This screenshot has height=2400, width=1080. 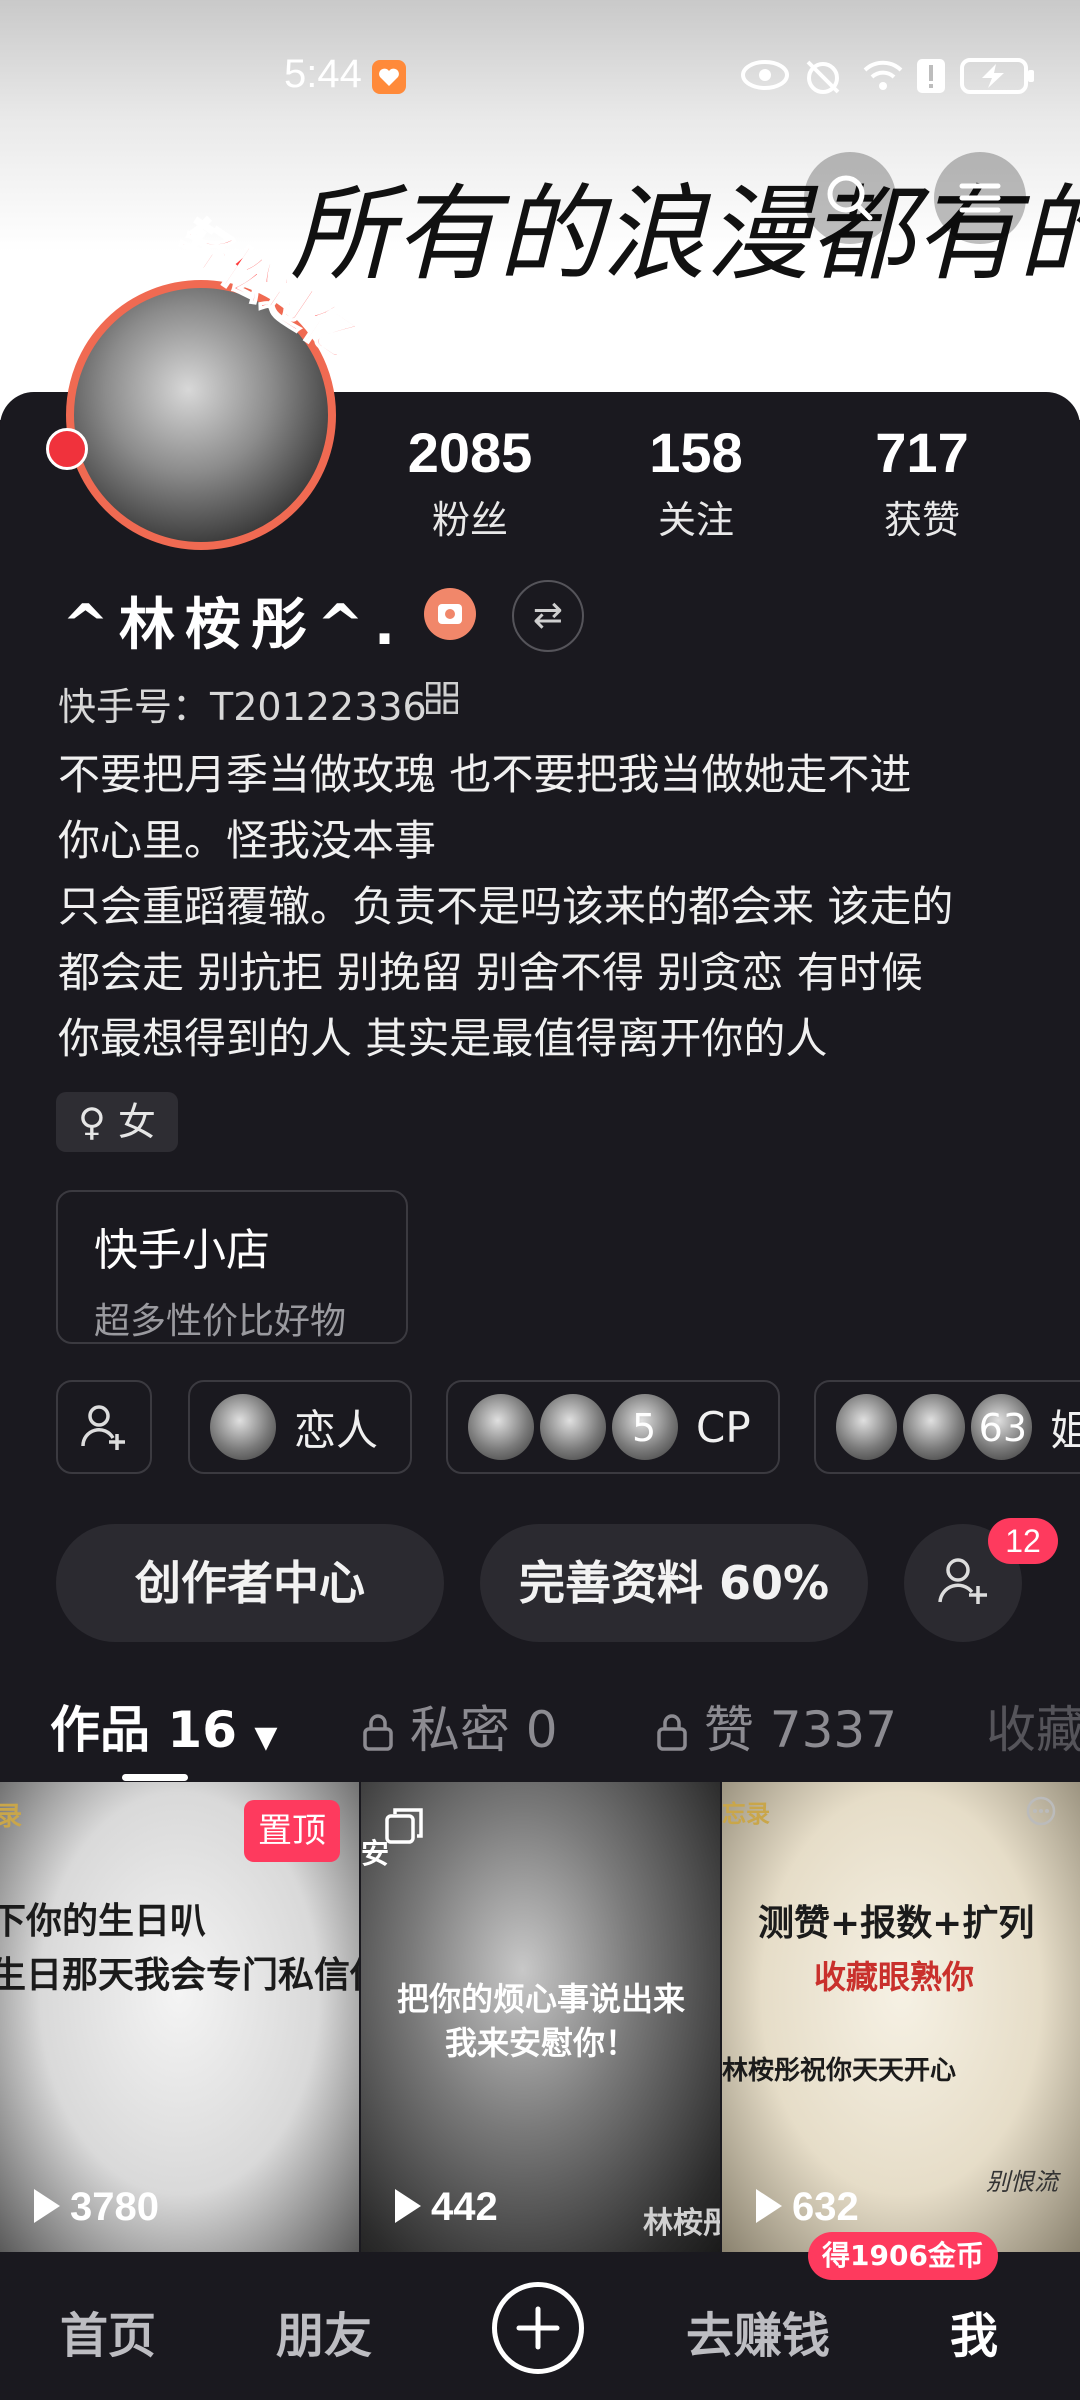 I want to click on tile-text-line1: 测赞+报数+扩列, so click(x=896, y=1923).